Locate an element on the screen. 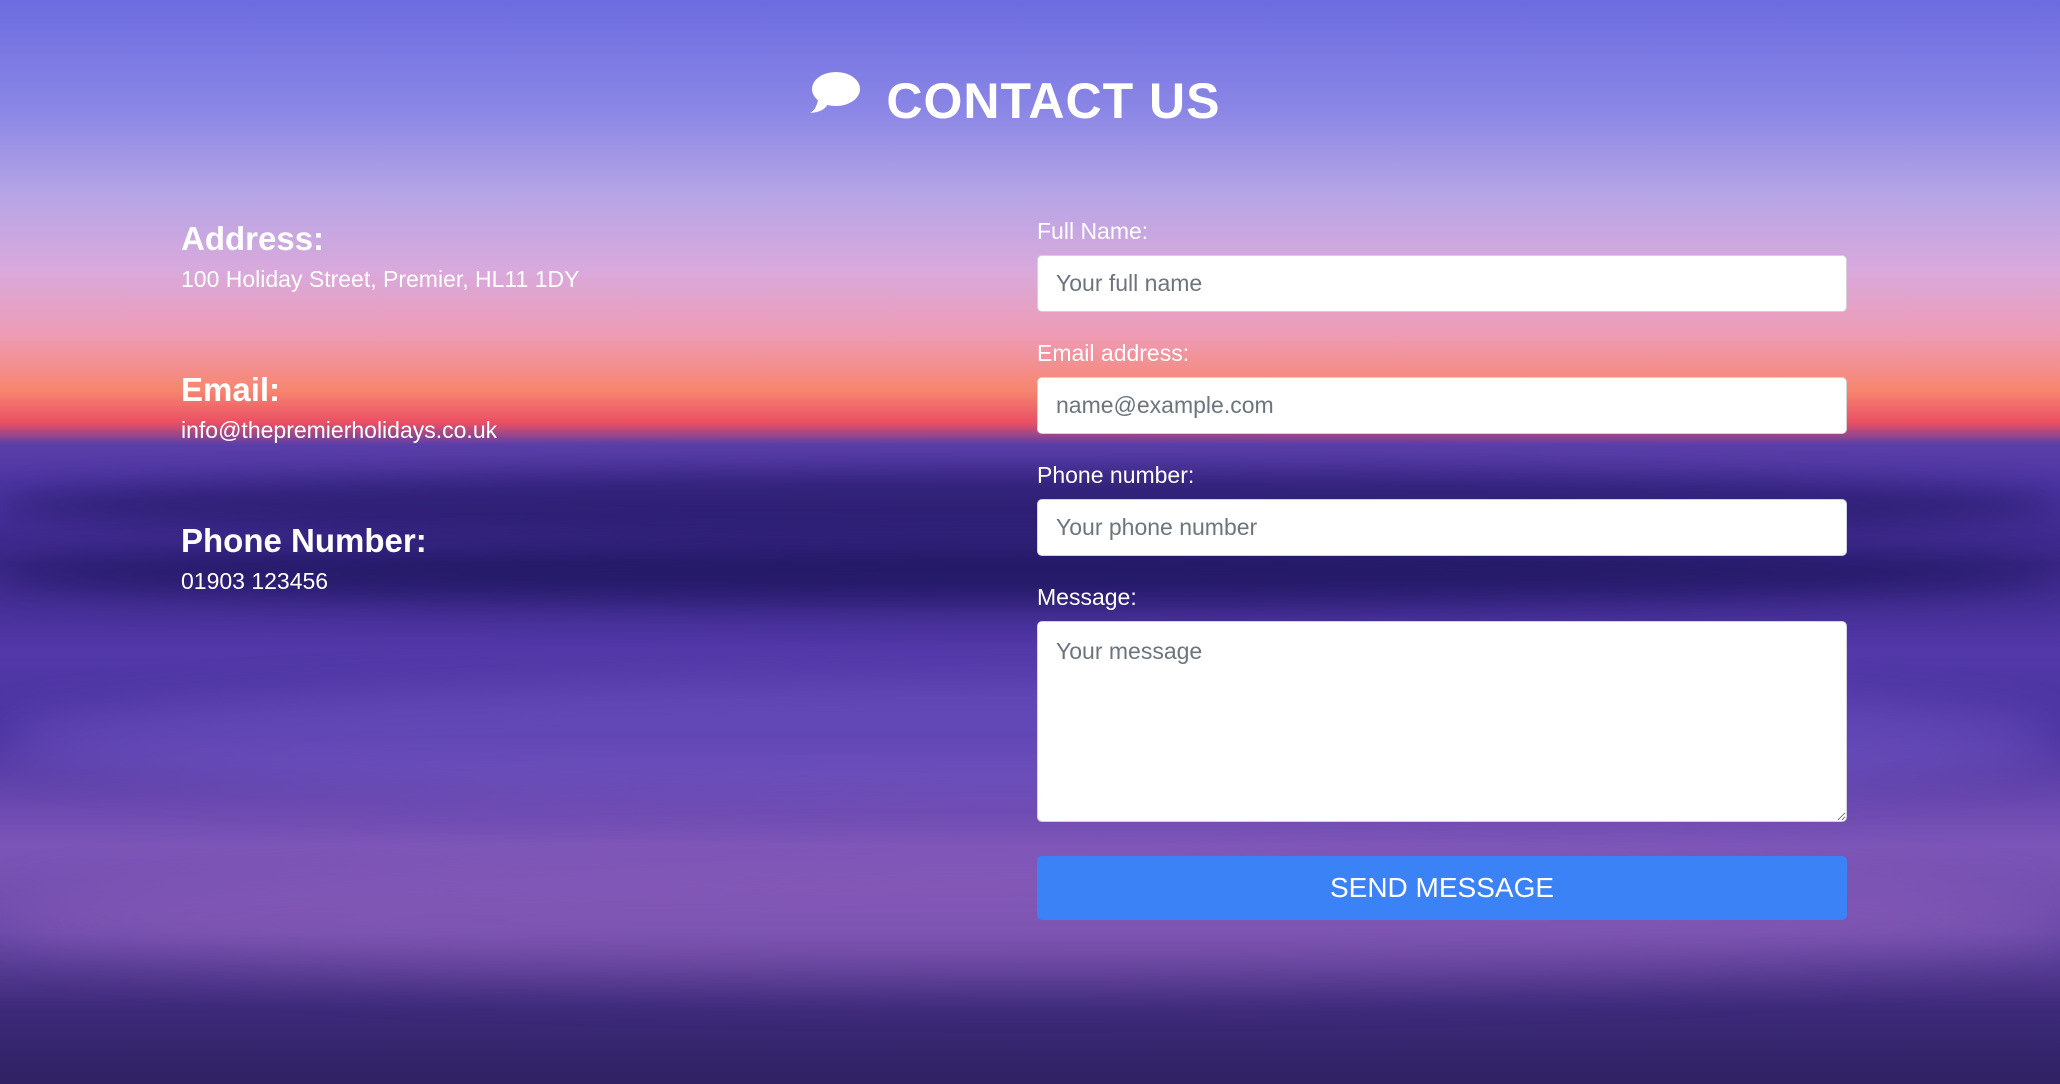 Image resolution: width=2060 pixels, height=1084 pixels. chat-bubble-icon is located at coordinates (834, 97).